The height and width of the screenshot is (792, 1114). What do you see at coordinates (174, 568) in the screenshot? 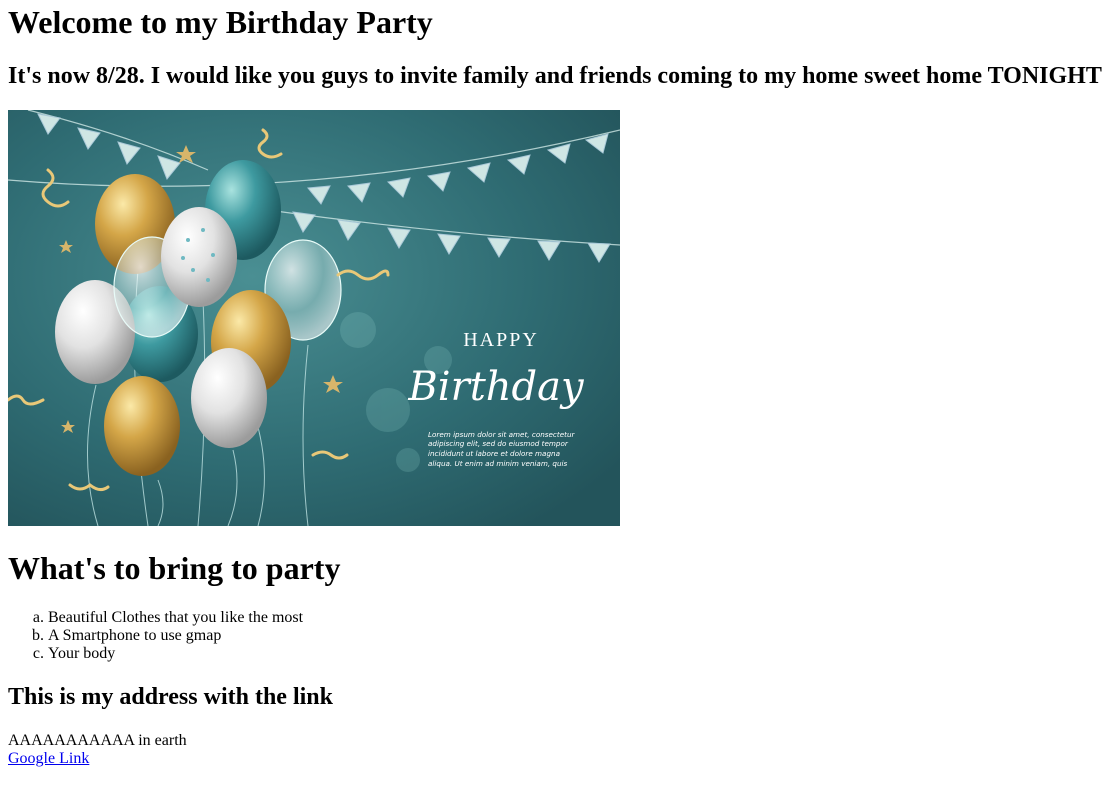
I see `bring-heading: What's to bring to party` at bounding box center [174, 568].